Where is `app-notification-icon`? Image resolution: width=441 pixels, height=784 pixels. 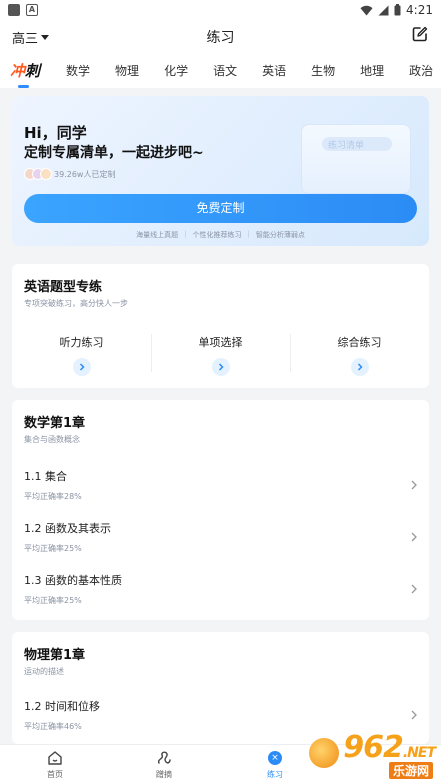 app-notification-icon is located at coordinates (14, 10).